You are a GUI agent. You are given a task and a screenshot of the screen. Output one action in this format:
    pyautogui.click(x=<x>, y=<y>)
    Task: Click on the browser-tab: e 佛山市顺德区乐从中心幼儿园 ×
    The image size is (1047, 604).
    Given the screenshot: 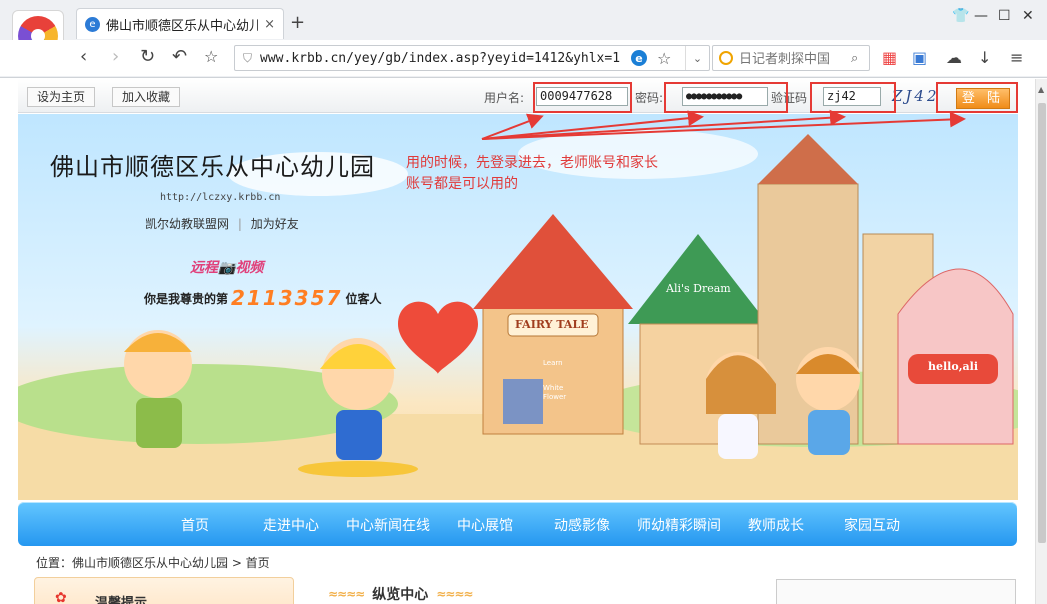 What is the action you would take?
    pyautogui.click(x=180, y=23)
    